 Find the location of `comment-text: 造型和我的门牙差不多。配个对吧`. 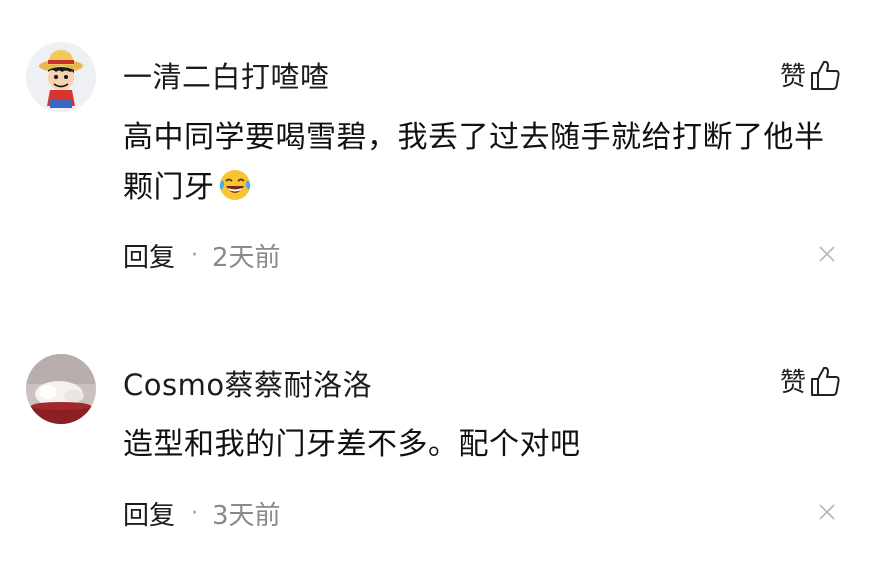

comment-text: 造型和我的门牙差不多。配个对吧 is located at coordinates (488, 445).